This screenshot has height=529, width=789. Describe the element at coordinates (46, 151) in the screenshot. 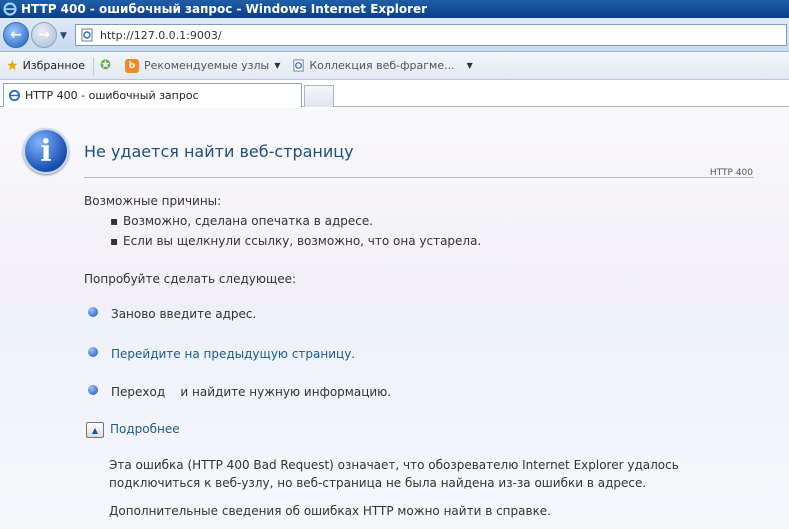

I see `info-icon: i` at that location.